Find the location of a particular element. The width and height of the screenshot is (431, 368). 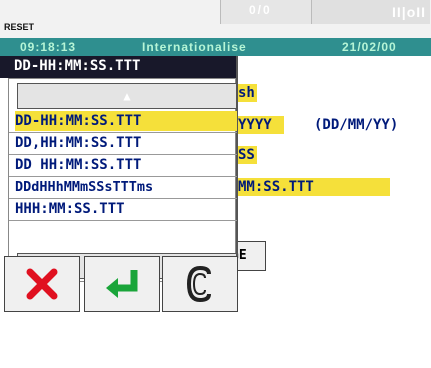

alarm-icon: II|oII is located at coordinates (409, 12).